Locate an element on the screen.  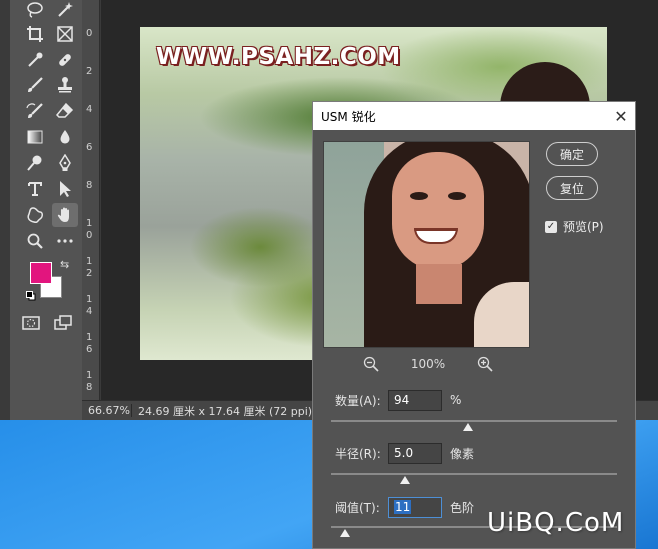
amount-label: 数量(A): is located at coordinates (358, 400).